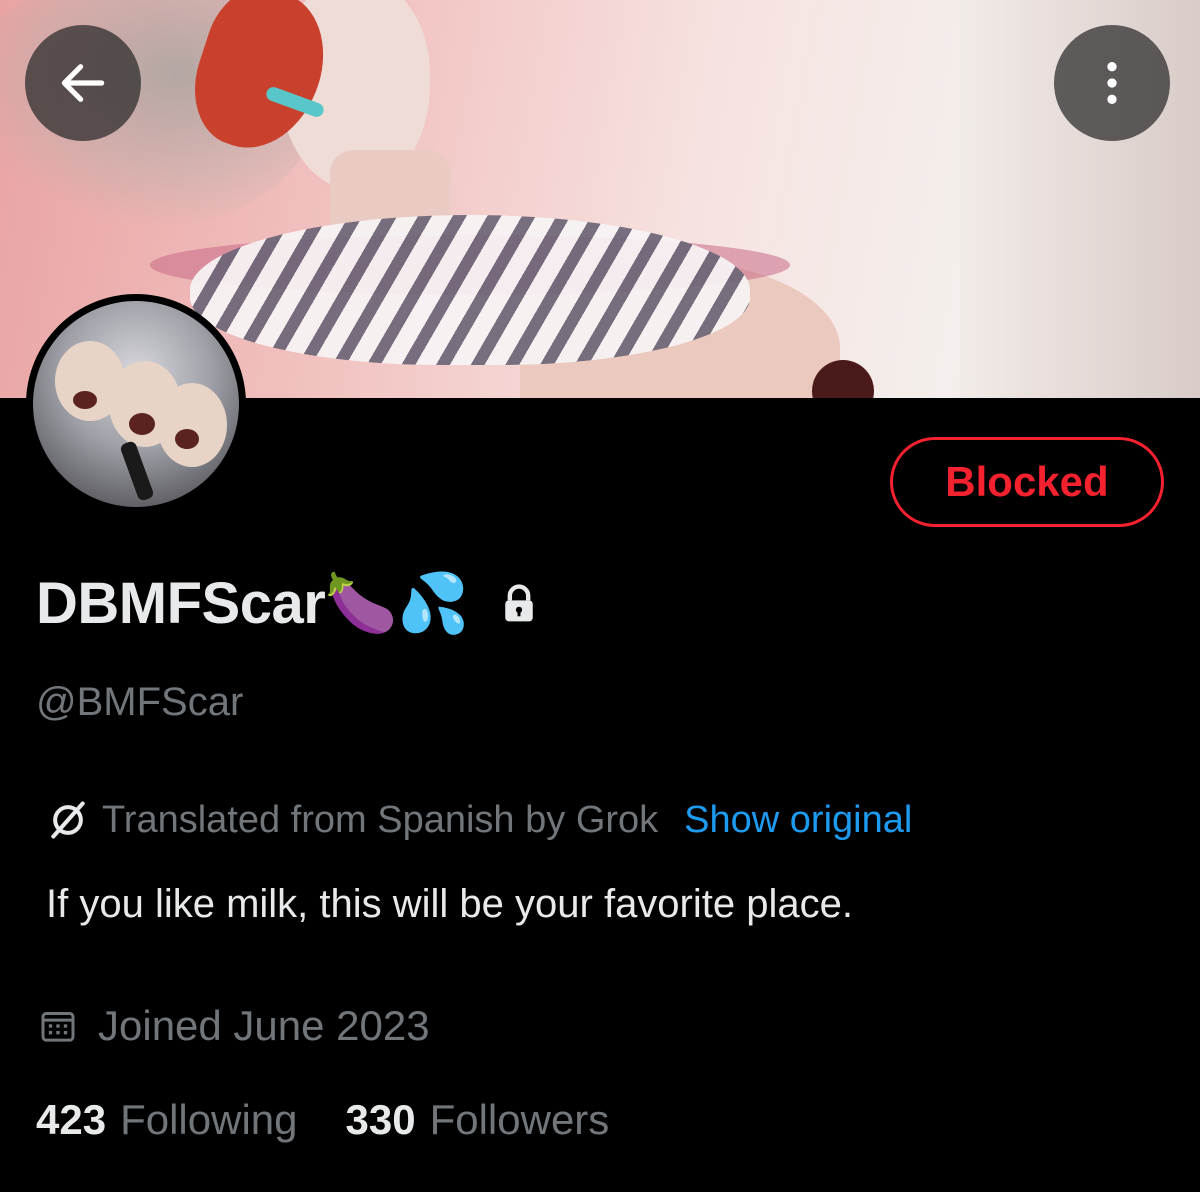 The height and width of the screenshot is (1192, 1200). What do you see at coordinates (264, 1025) in the screenshot?
I see `joined-text: Joined June 2023` at bounding box center [264, 1025].